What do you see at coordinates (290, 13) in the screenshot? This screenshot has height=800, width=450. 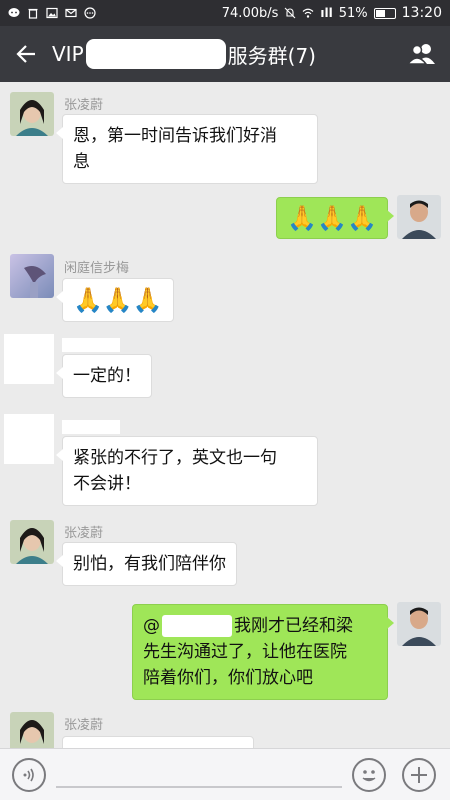 I see `mute-icon` at bounding box center [290, 13].